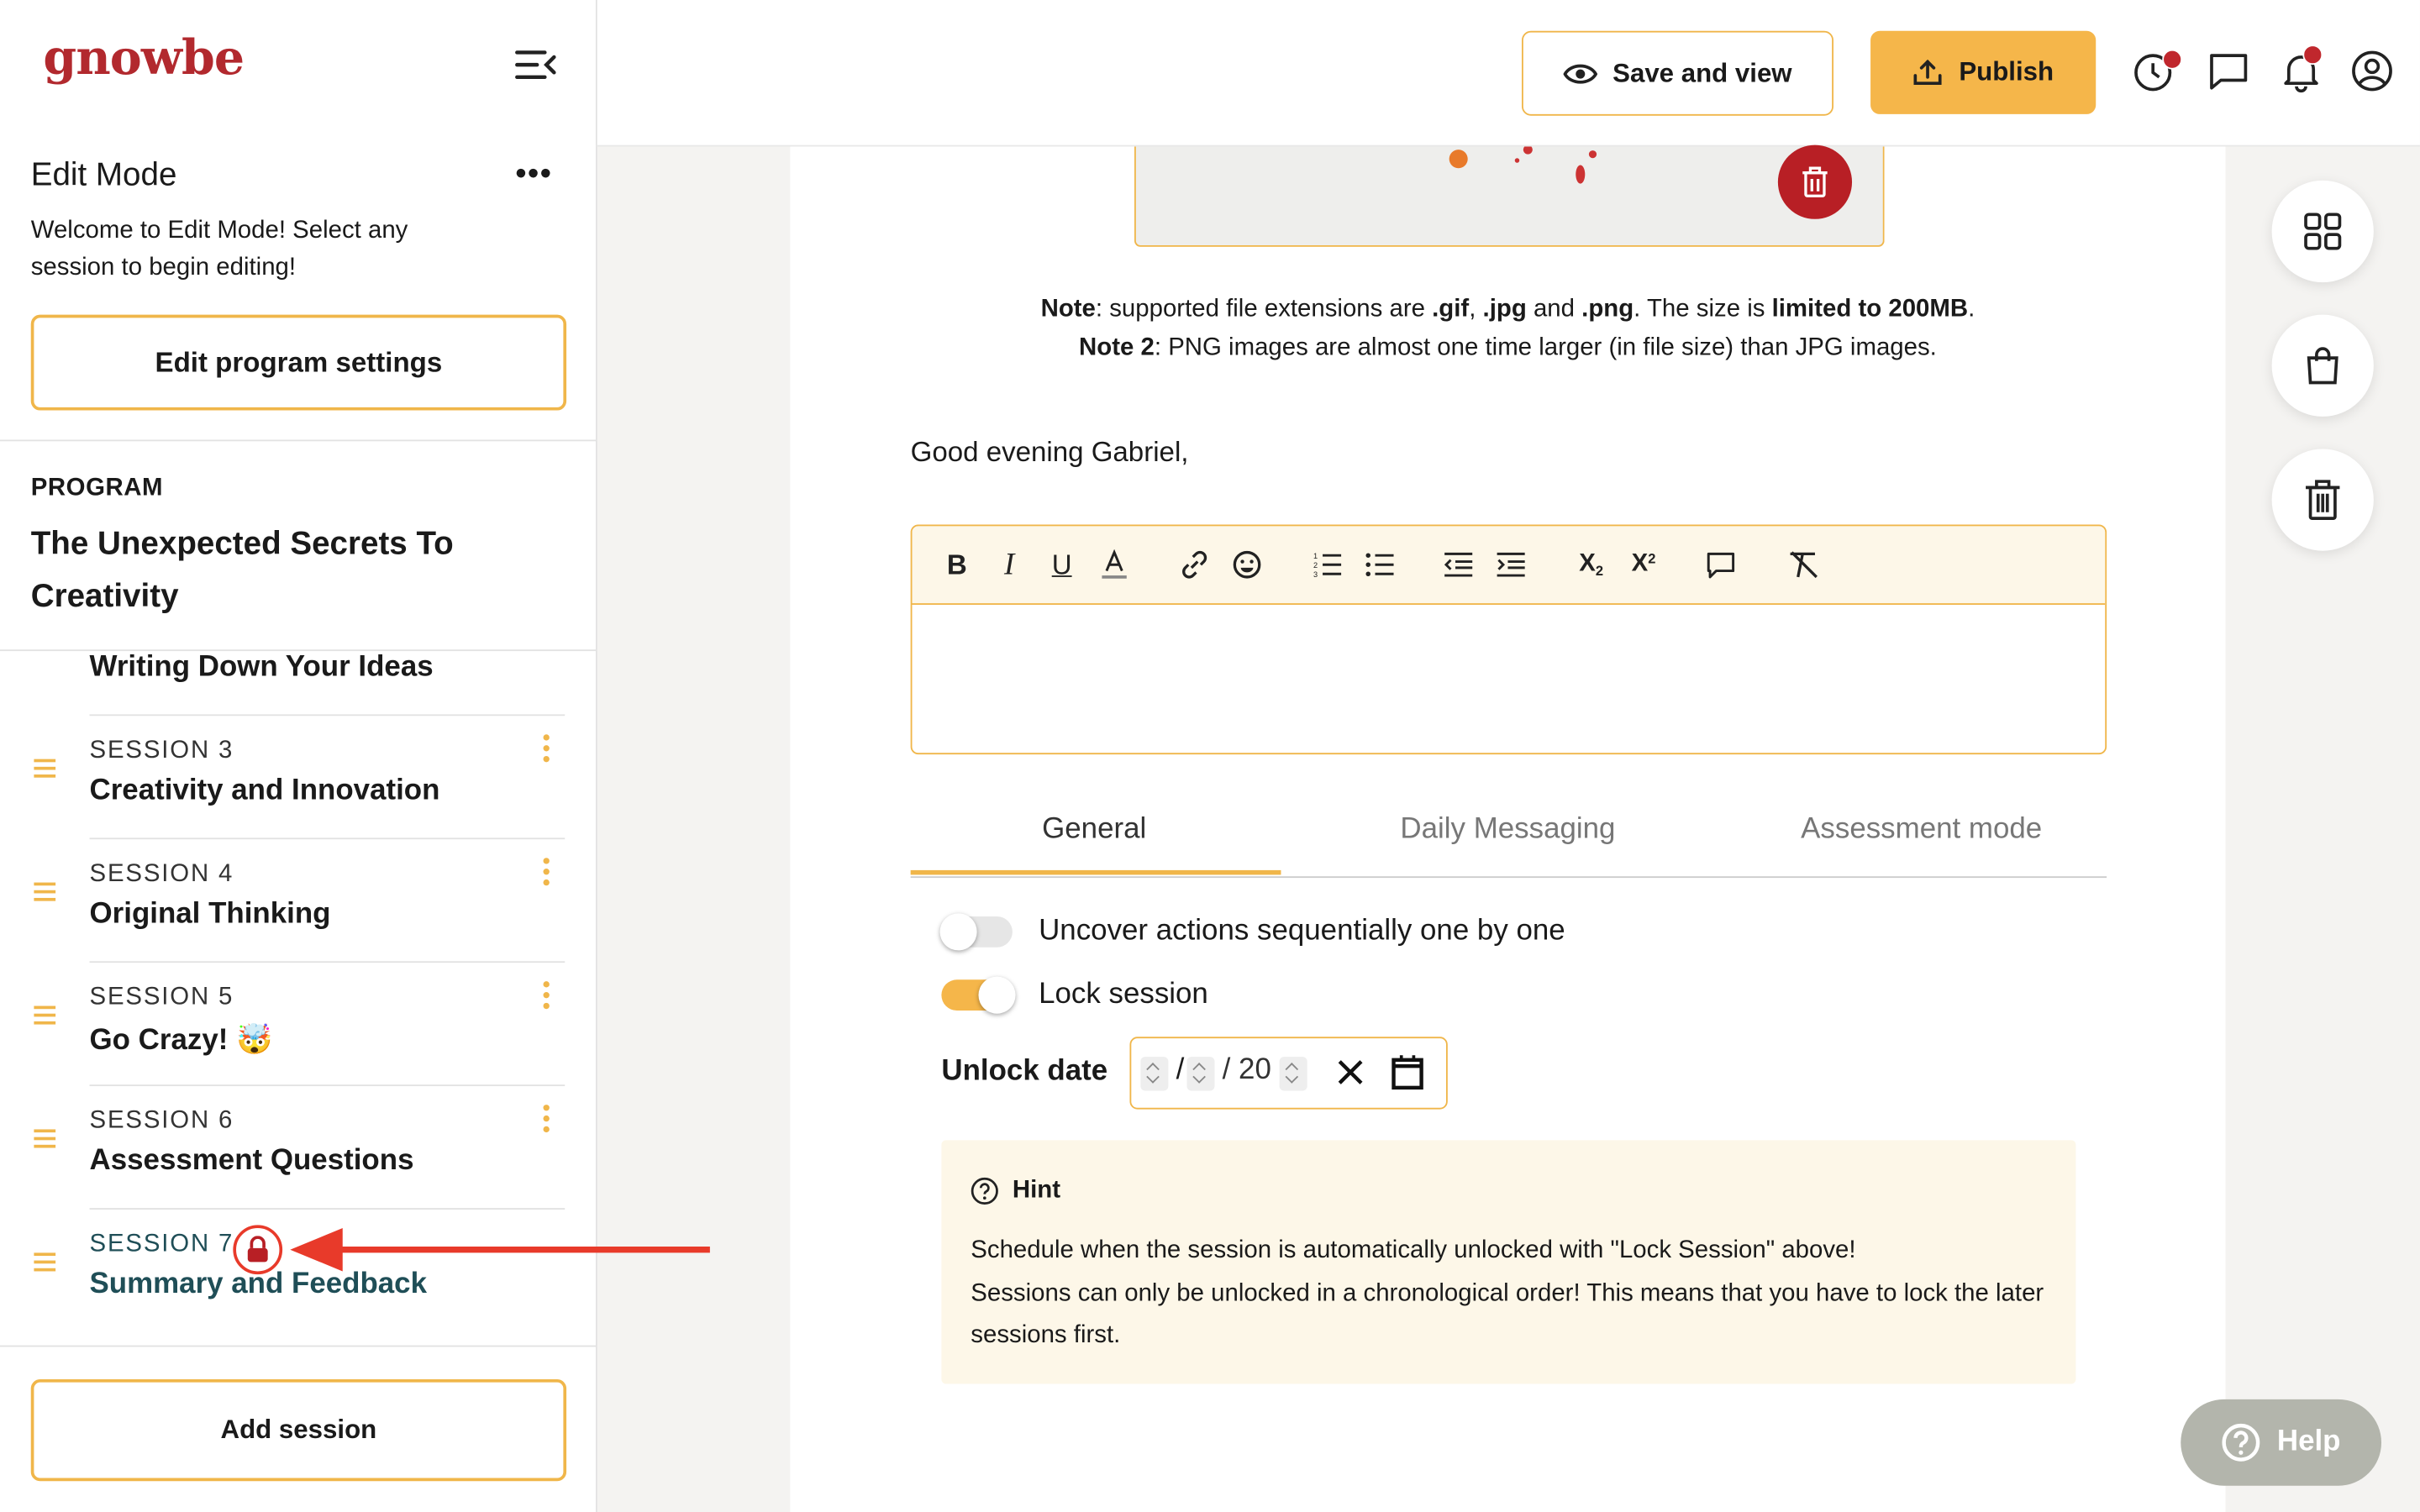  I want to click on session-item-4: SESSION 4 Original Thinking, so click(298, 901).